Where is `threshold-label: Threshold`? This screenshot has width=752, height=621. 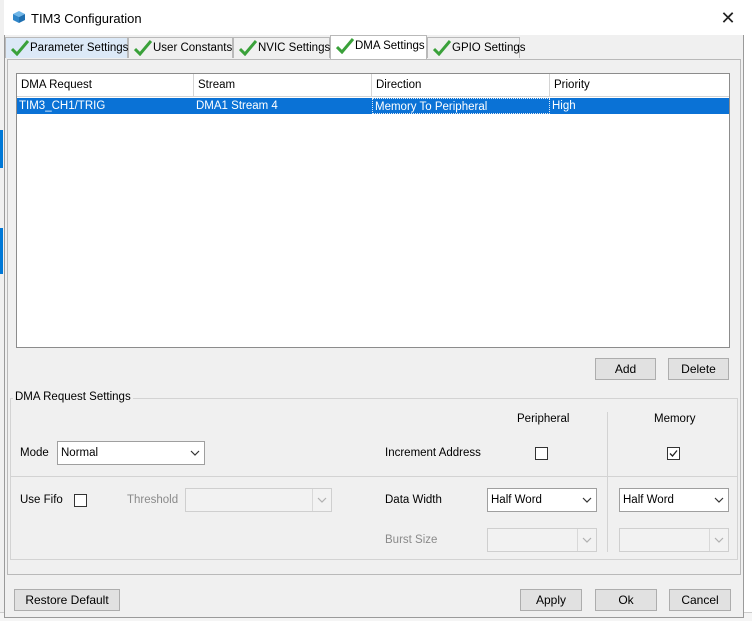
threshold-label: Threshold is located at coordinates (153, 500).